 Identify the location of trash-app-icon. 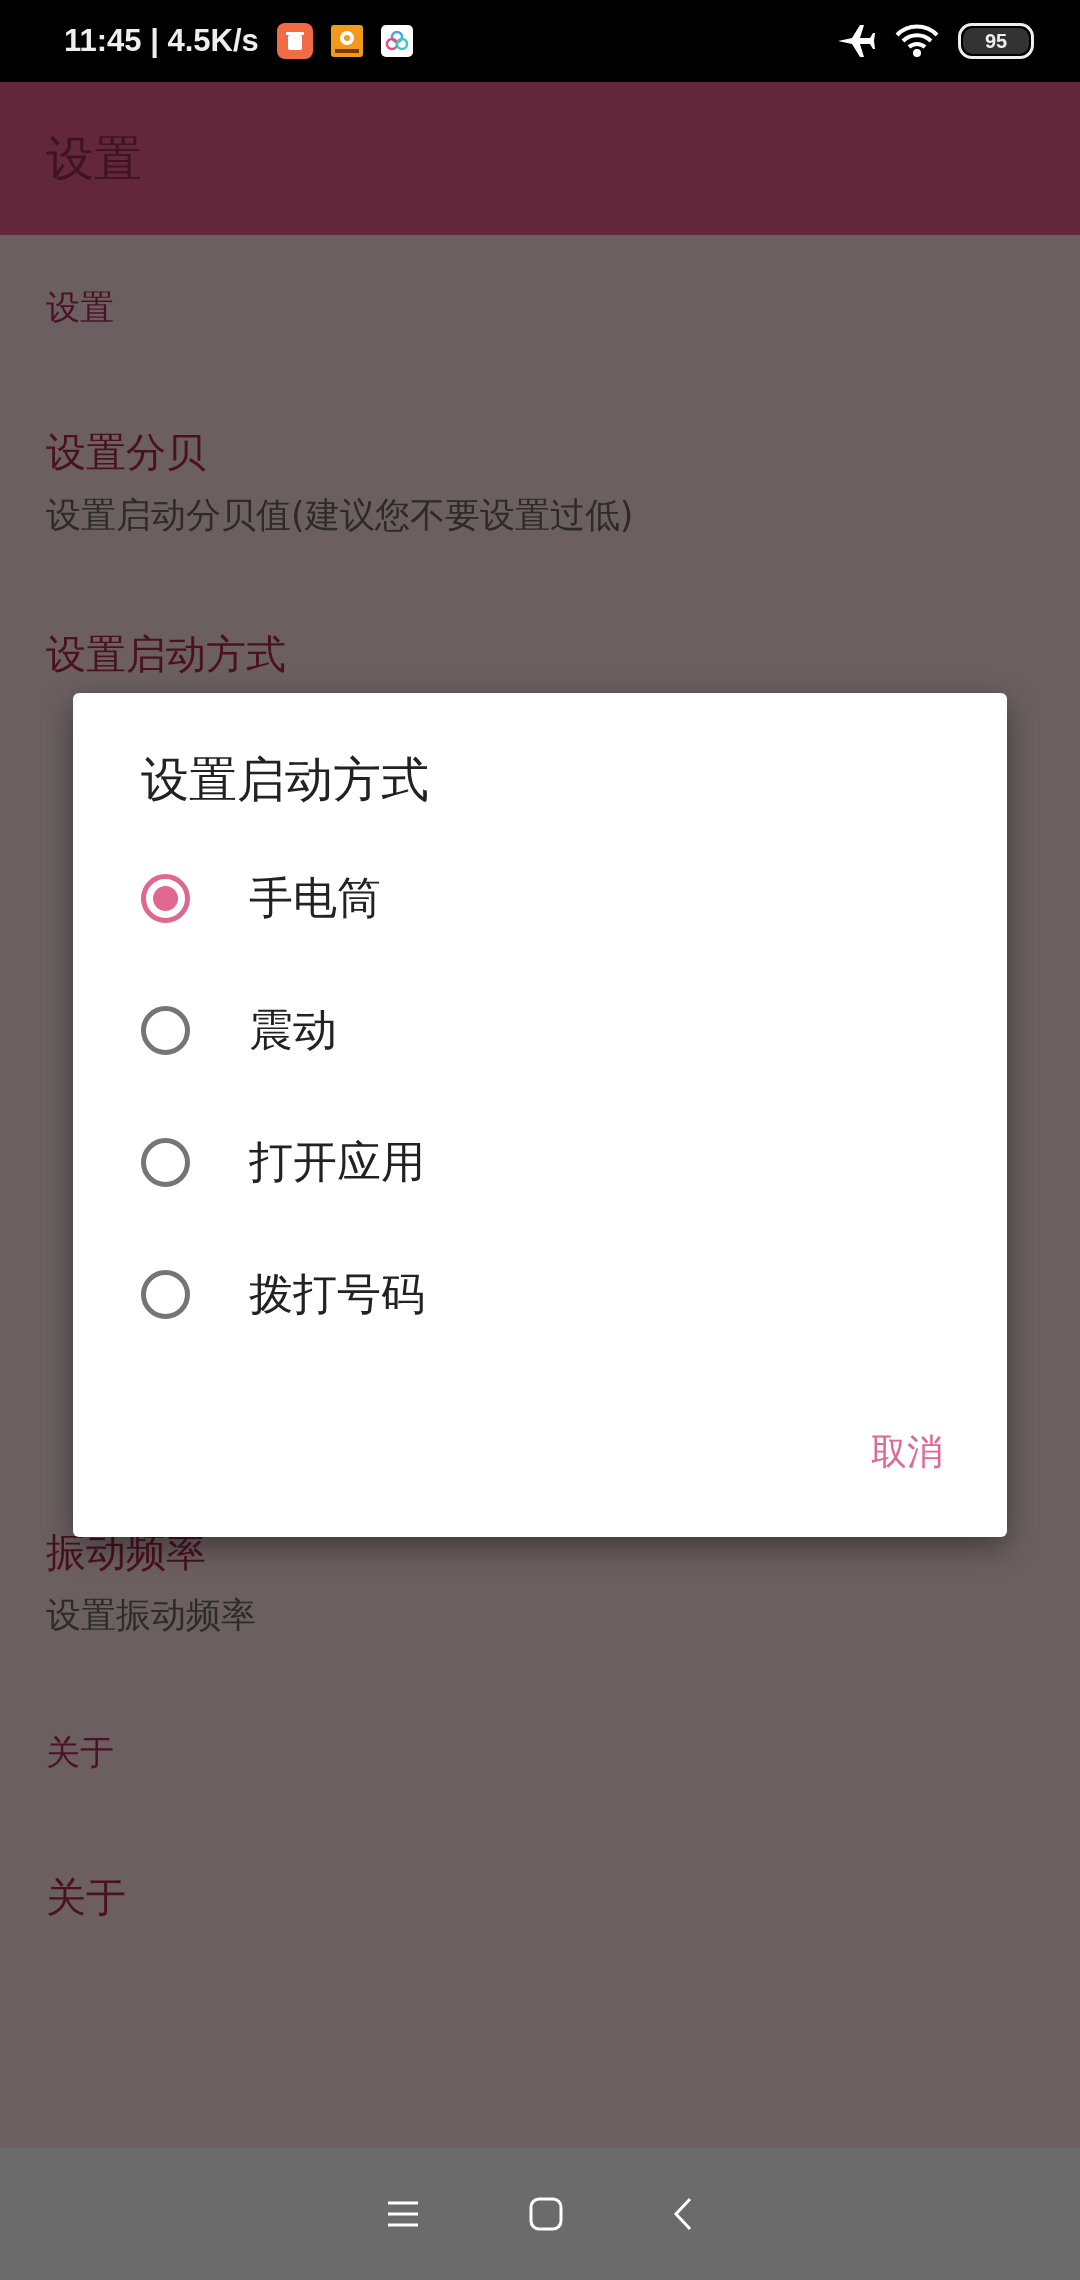
(294, 41).